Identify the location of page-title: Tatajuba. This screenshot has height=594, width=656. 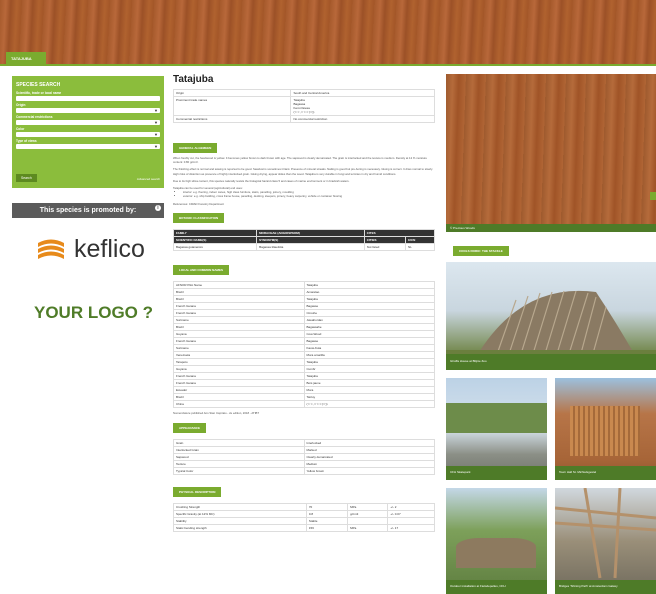
(193, 79).